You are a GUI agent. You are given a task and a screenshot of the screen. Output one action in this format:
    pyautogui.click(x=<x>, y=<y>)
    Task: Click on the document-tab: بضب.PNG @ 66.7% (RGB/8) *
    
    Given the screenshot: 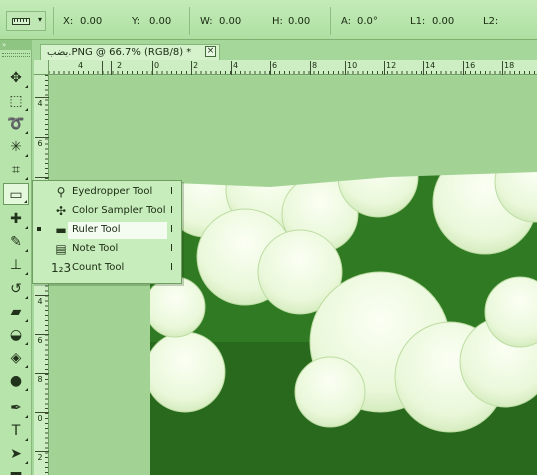 What is the action you would take?
    pyautogui.click(x=130, y=52)
    